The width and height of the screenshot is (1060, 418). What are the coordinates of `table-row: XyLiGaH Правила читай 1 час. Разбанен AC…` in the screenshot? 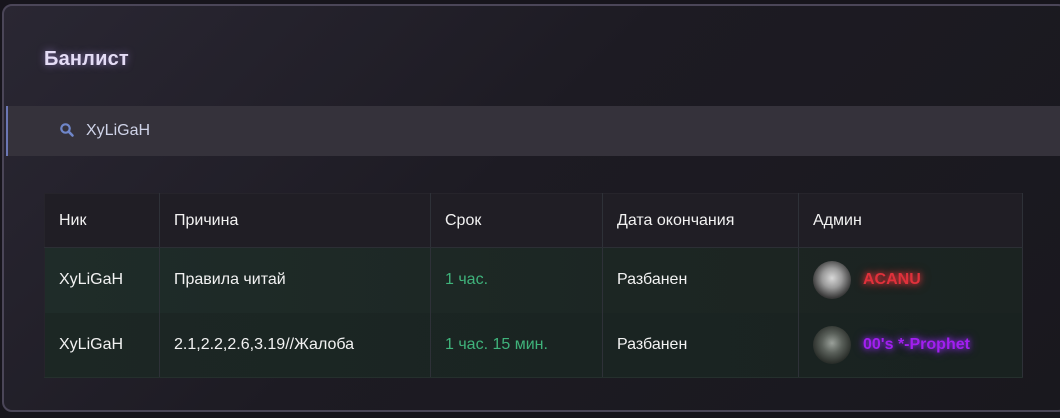 It's located at (533, 280).